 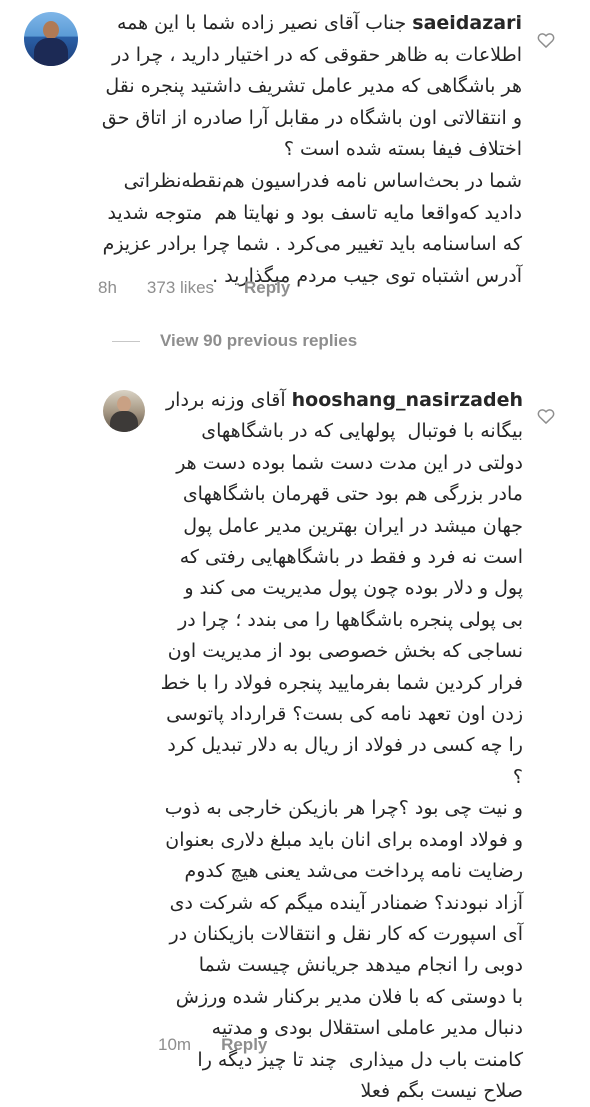 What do you see at coordinates (126, 341) in the screenshot?
I see `divider-line` at bounding box center [126, 341].